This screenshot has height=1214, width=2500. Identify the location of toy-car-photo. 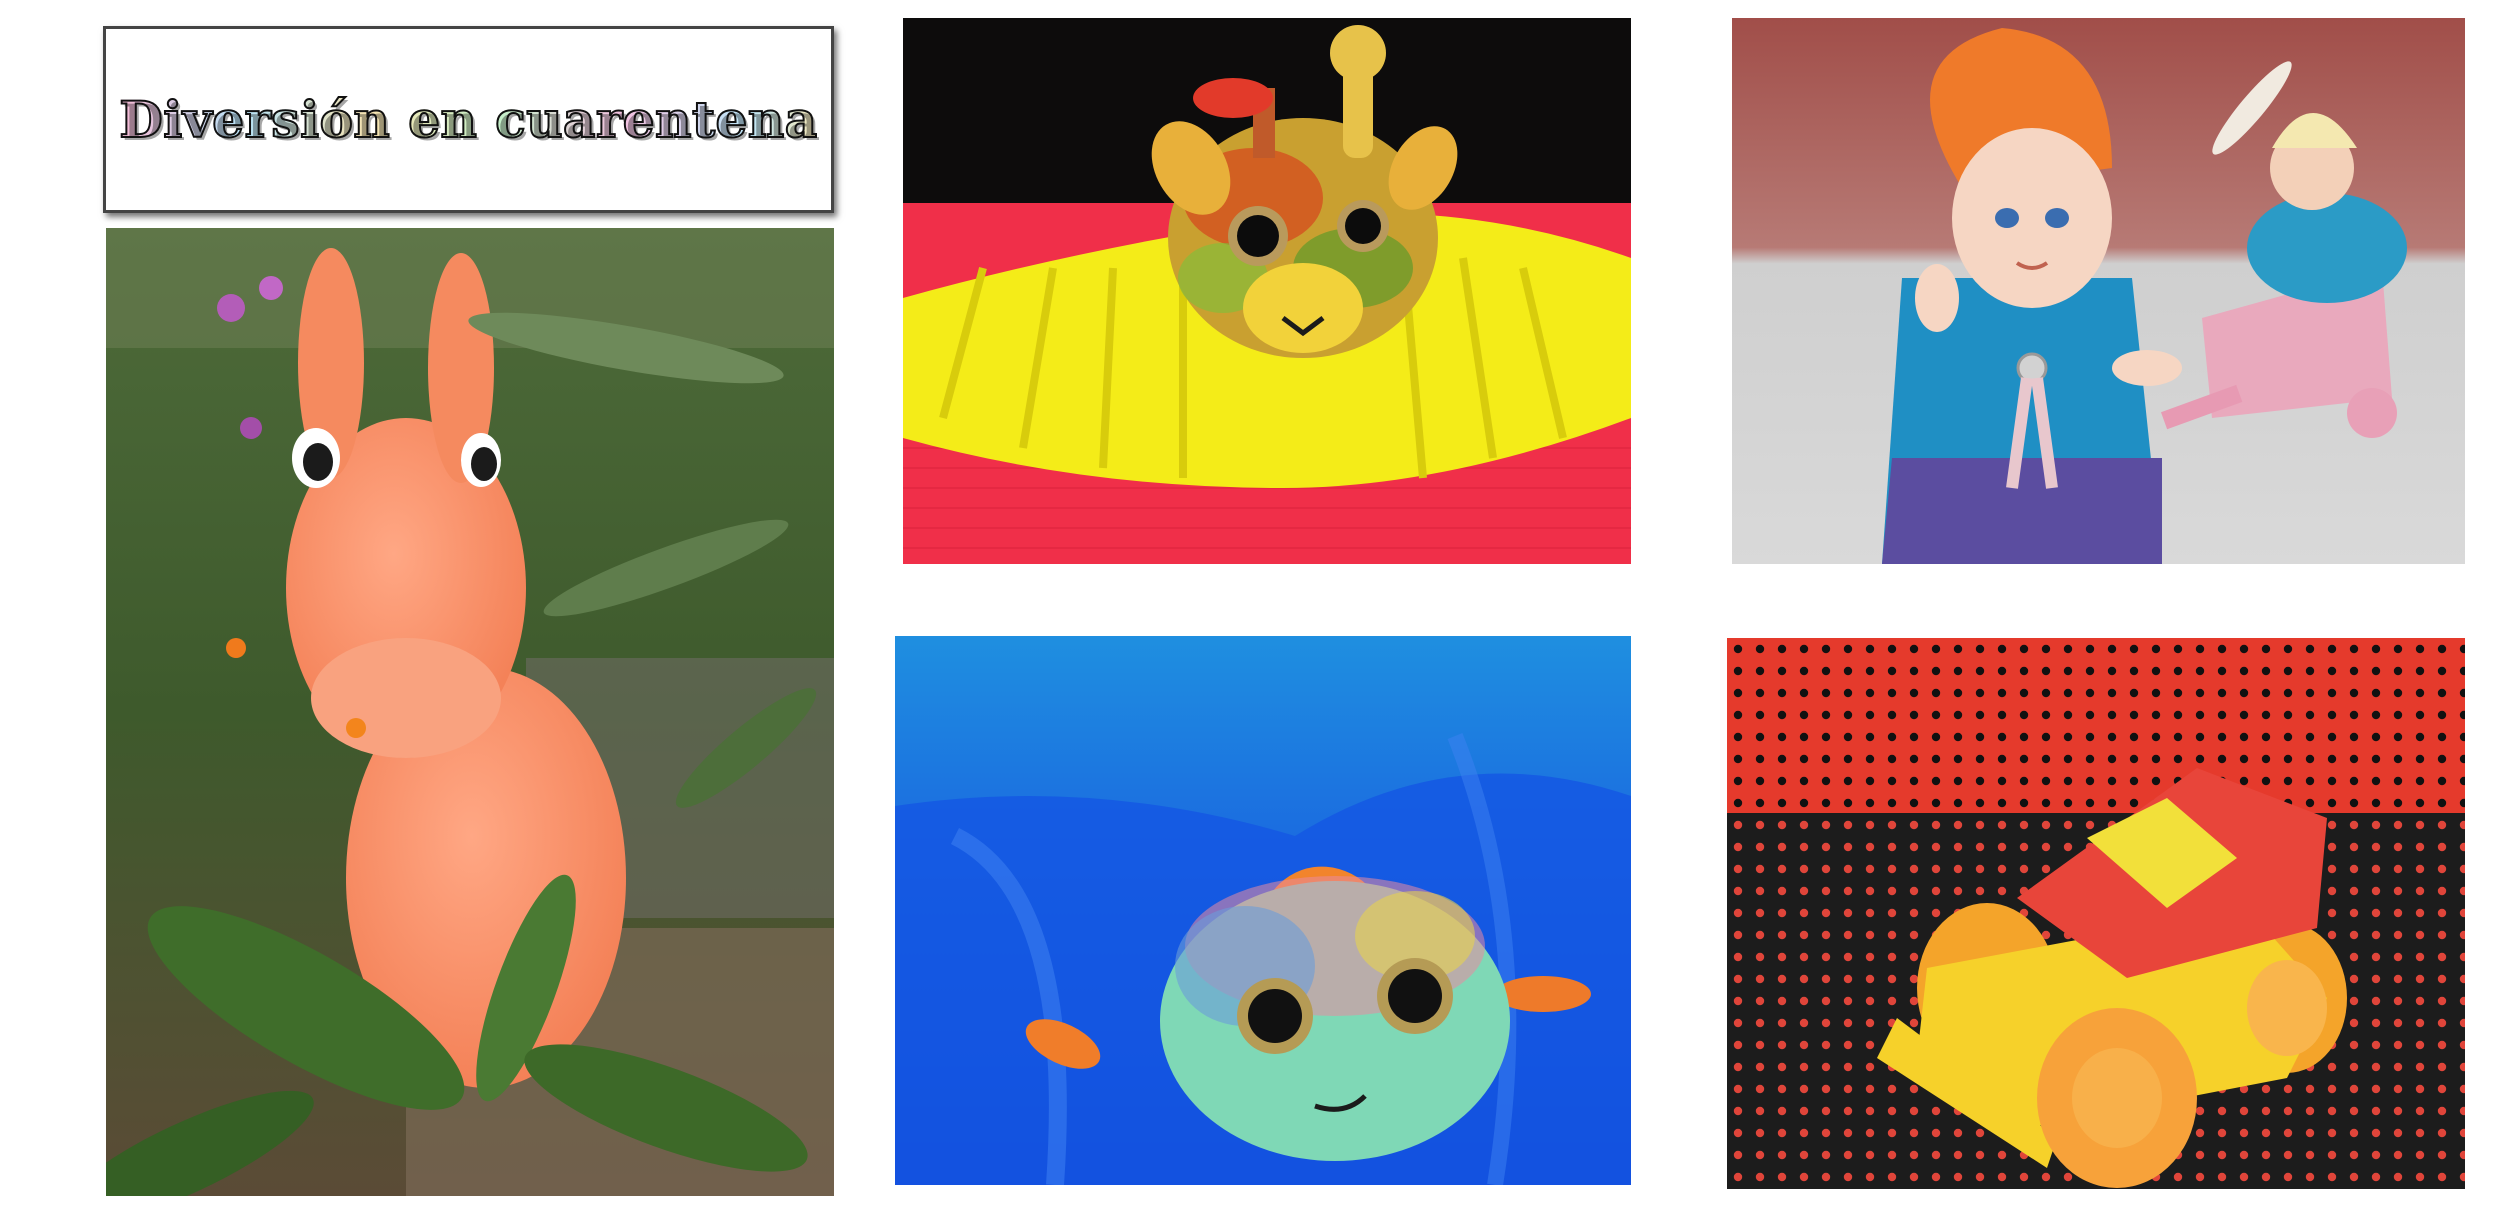
(2096, 913).